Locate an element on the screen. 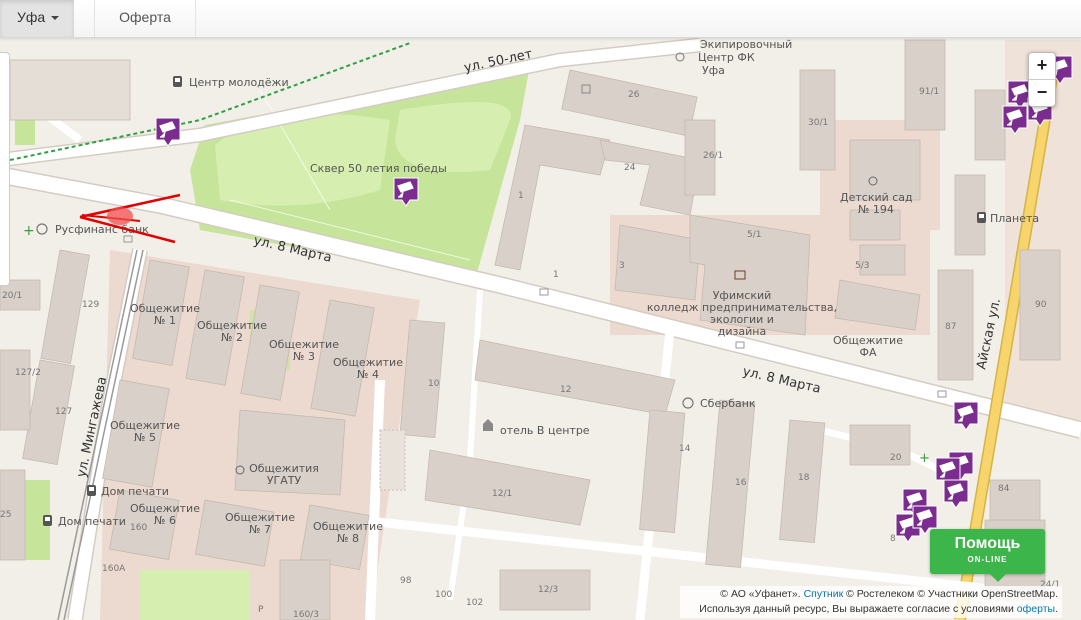 This screenshot has height=620, width=1081. dorm-6-number: № 6 is located at coordinates (165, 520).